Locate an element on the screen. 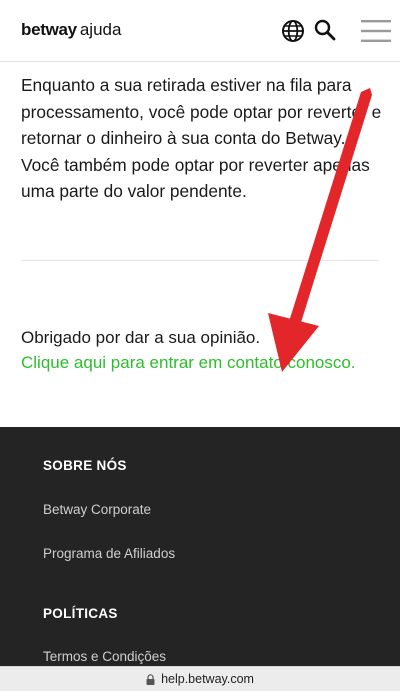 This screenshot has width=400, height=691. hamburger-menu-icon is located at coordinates (376, 31).